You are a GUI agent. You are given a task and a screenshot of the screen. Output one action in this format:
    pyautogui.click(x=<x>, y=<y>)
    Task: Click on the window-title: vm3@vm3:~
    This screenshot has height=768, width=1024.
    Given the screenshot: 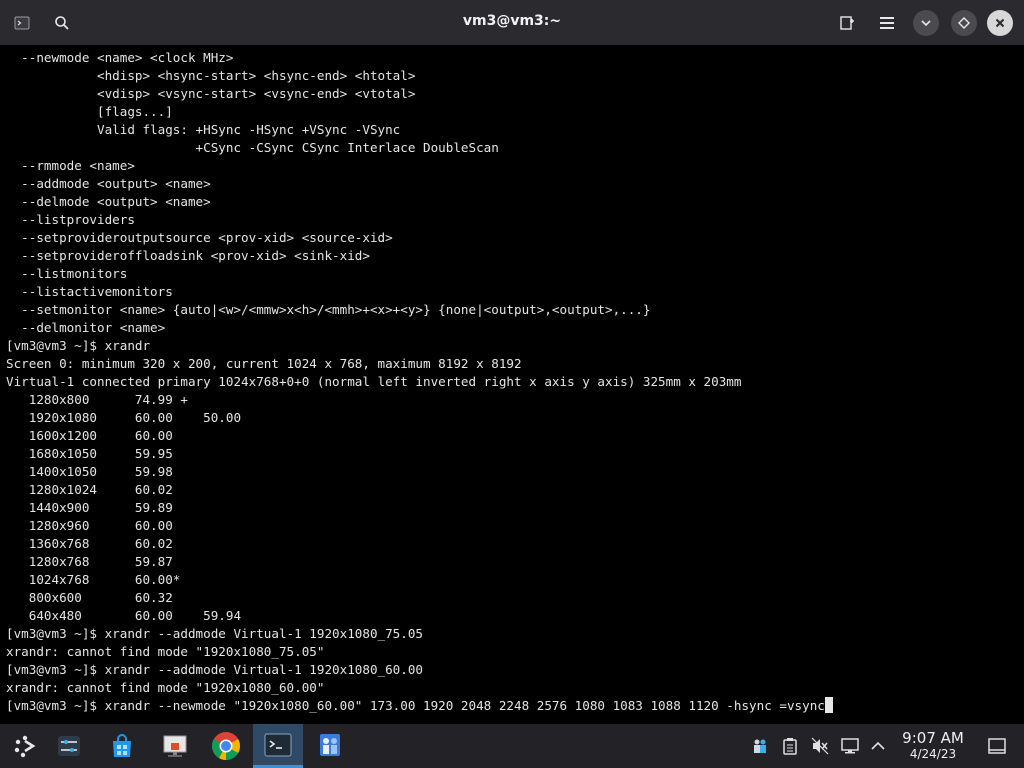 What is the action you would take?
    pyautogui.click(x=512, y=21)
    